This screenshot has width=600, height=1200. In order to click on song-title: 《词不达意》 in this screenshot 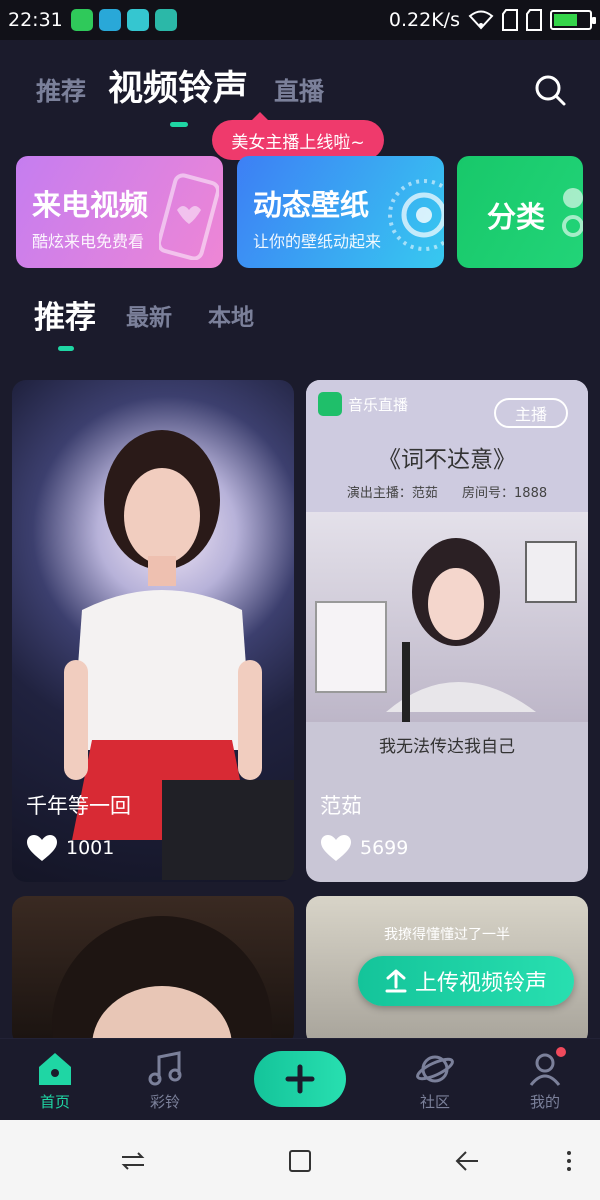, I will do `click(447, 460)`.